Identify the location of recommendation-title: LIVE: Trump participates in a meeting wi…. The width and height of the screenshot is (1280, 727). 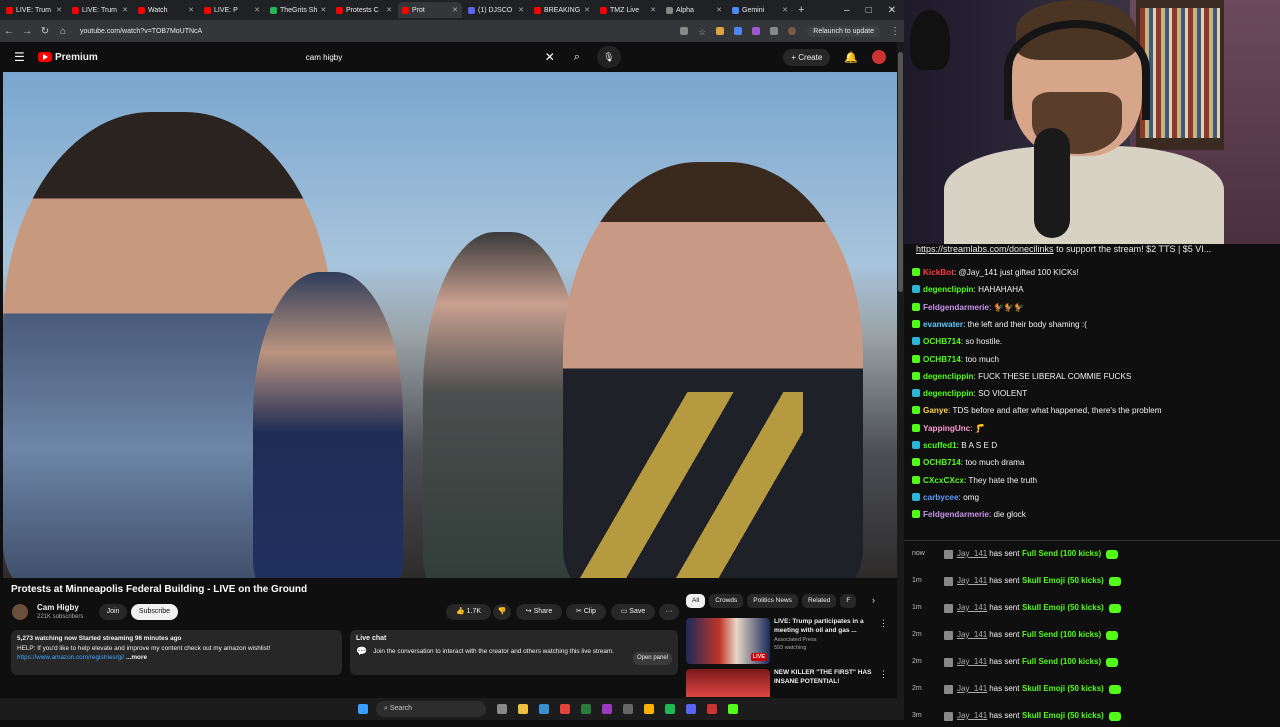
(829, 626).